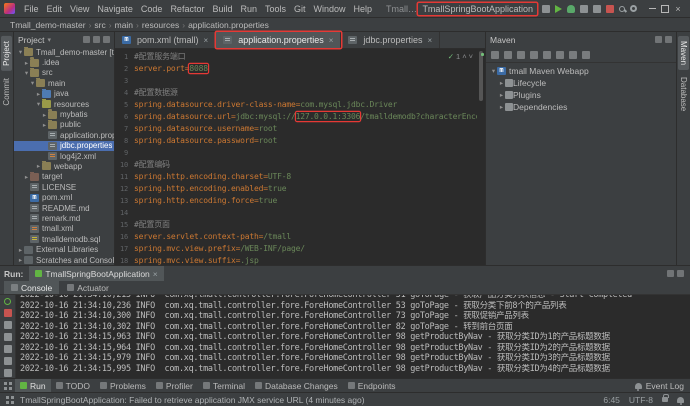 The height and width of the screenshot is (406, 690). I want to click on tree-item-readme-md: README.md, so click(64, 208).